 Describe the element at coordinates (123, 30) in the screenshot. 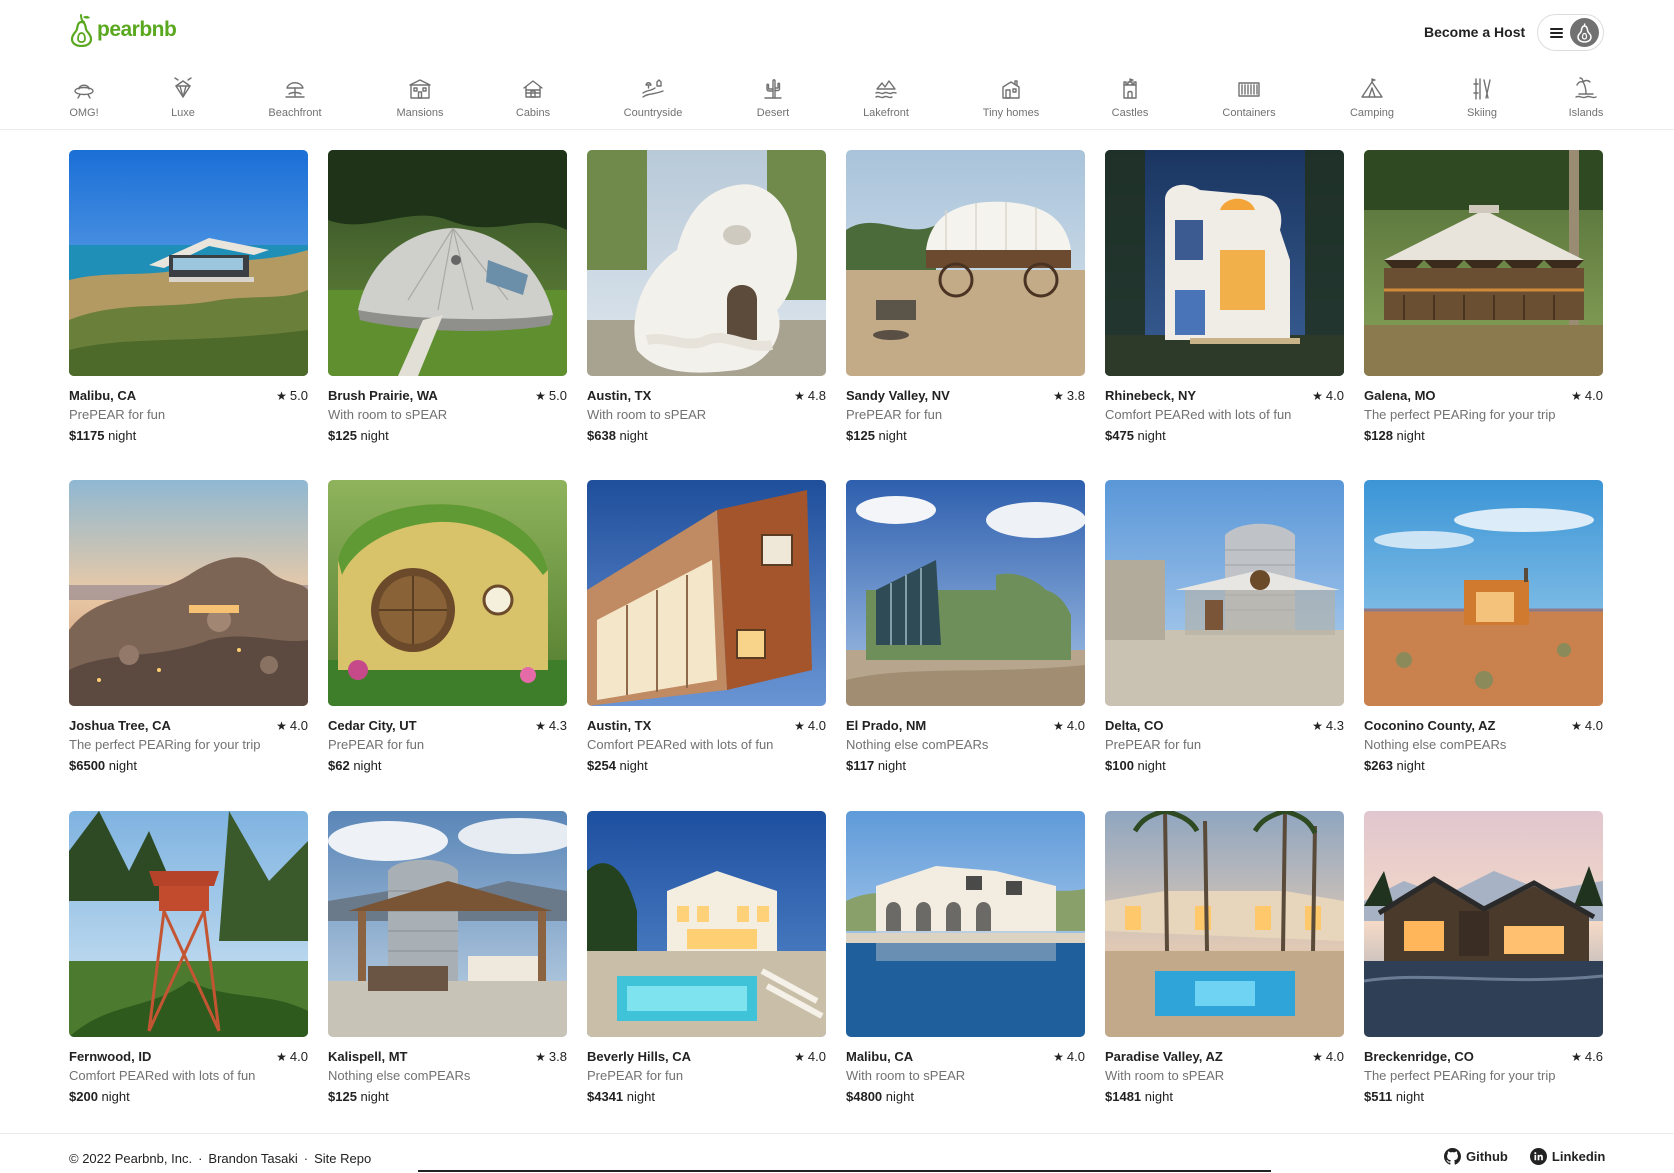

I see `pearbnb-logo: pearbnb` at that location.